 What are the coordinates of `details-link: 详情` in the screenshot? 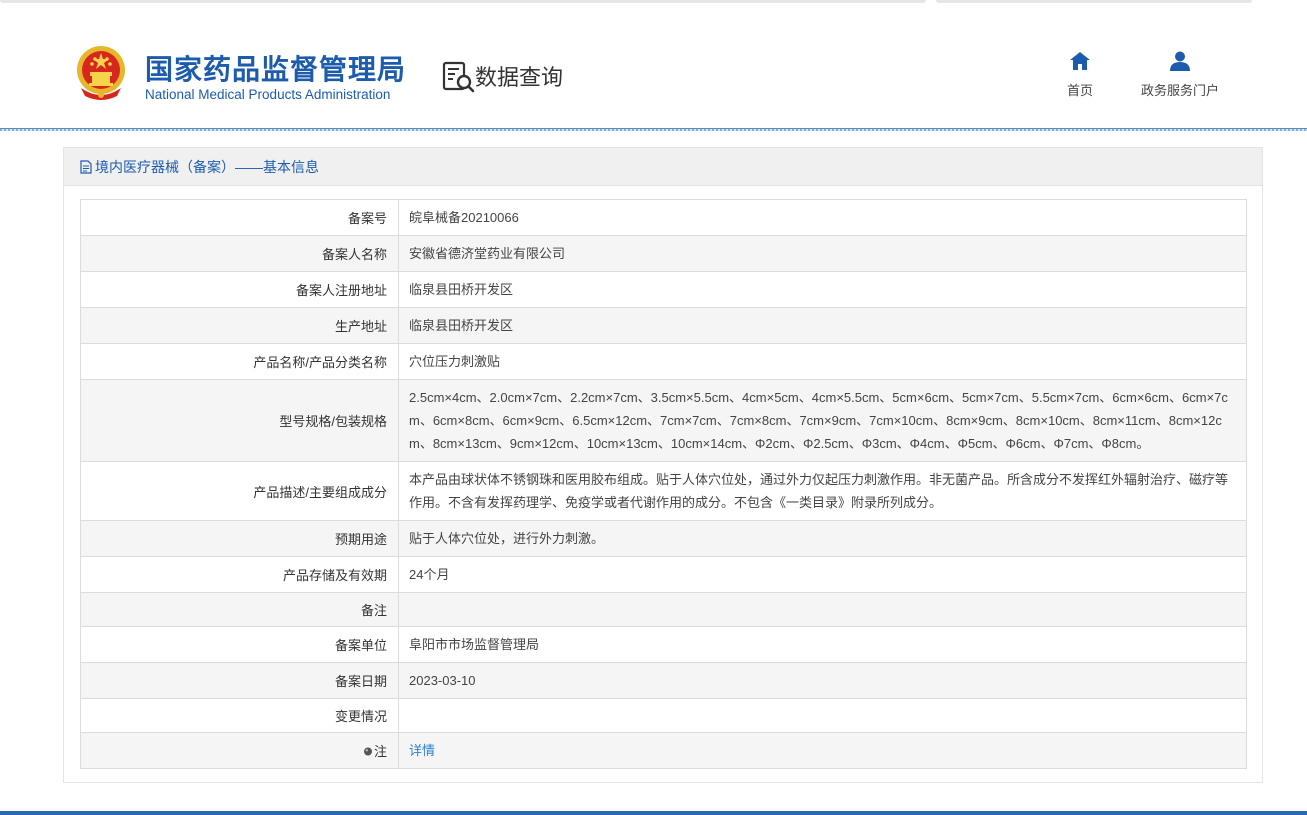 It's located at (422, 750).